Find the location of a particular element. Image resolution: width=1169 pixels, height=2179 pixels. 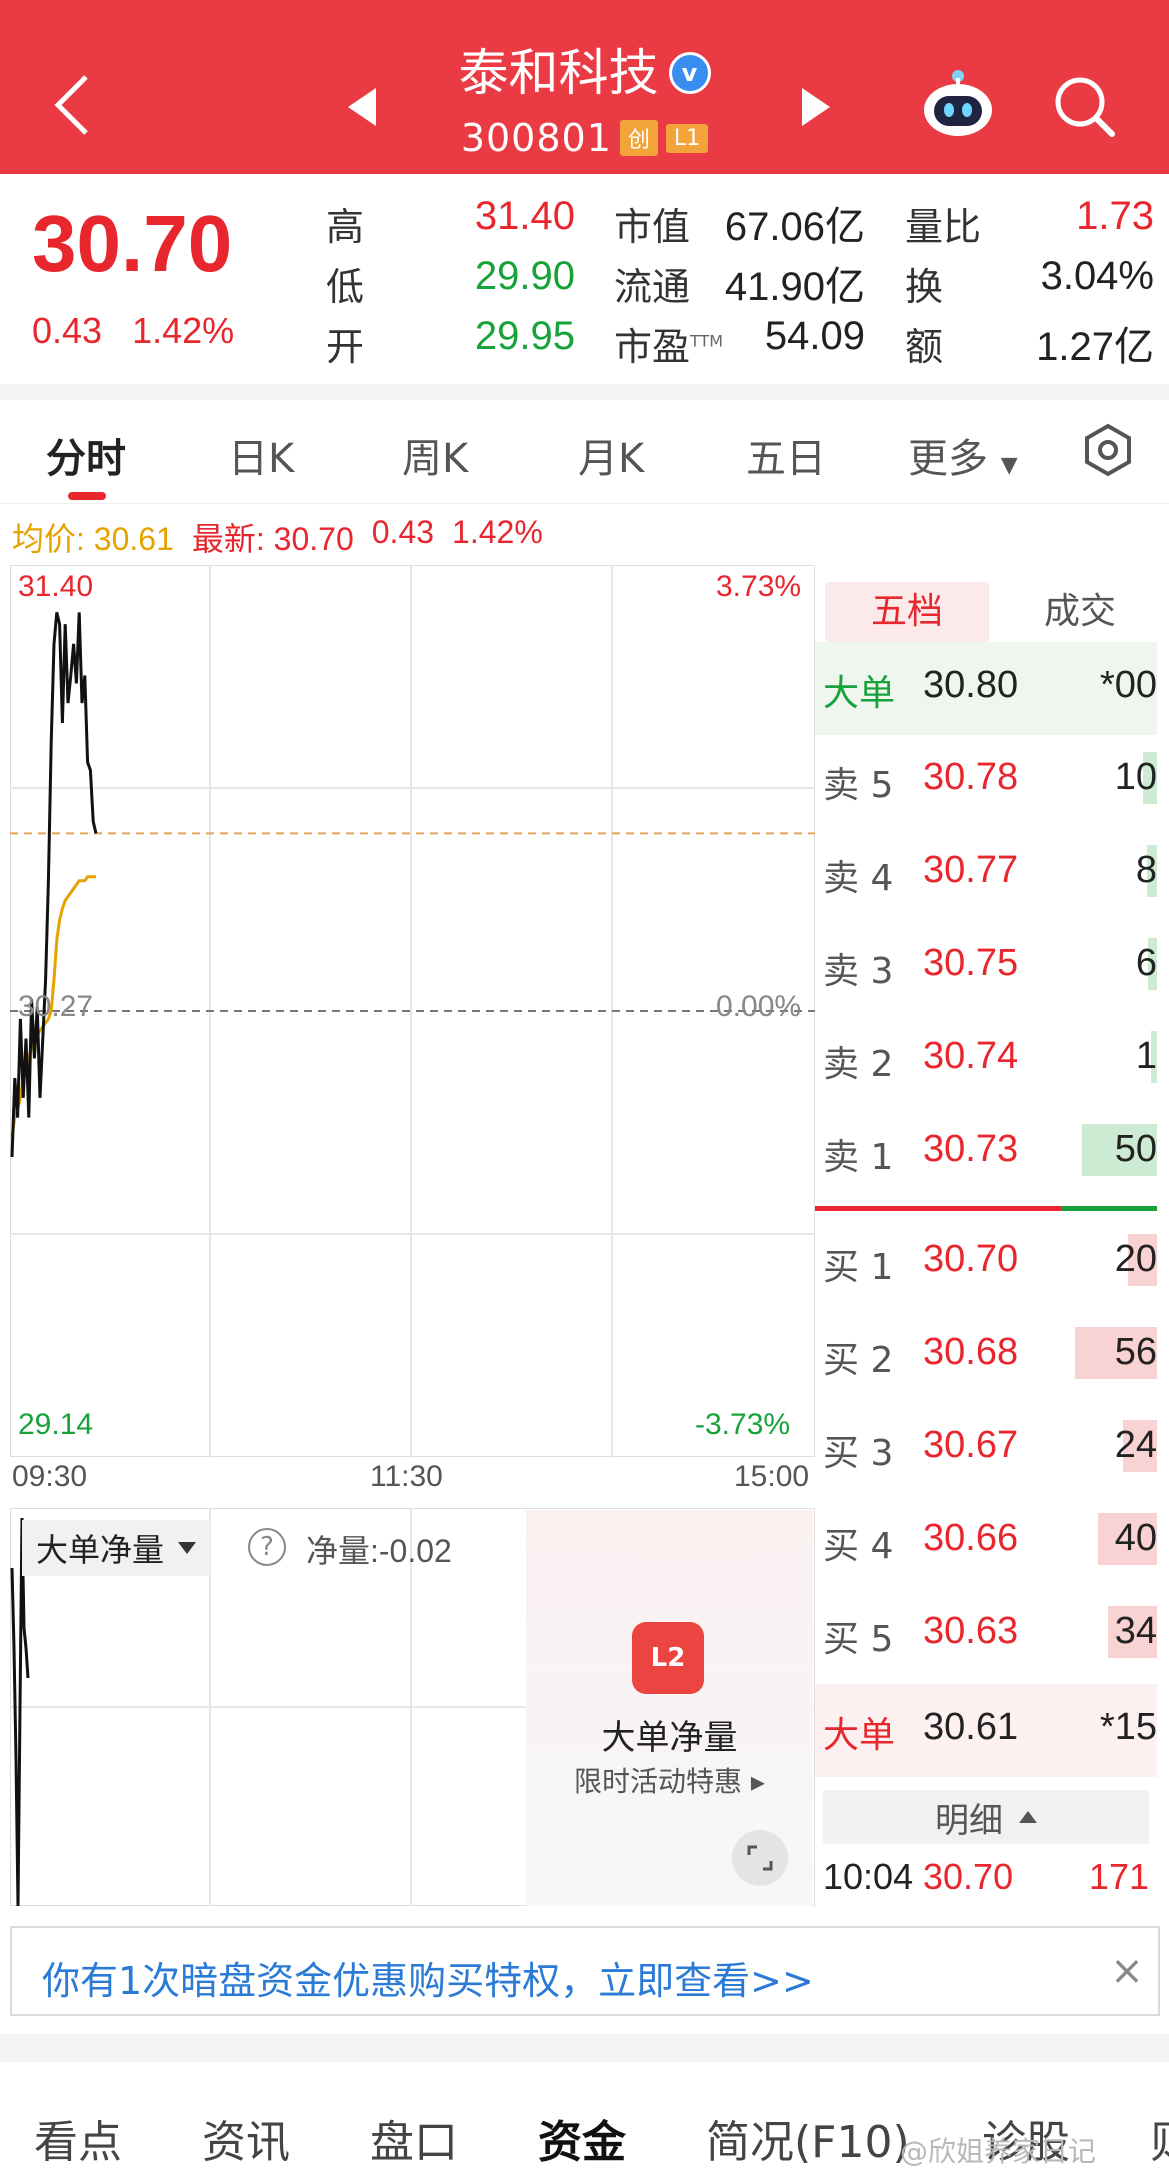

hexagon-settings-icon is located at coordinates (1108, 450).